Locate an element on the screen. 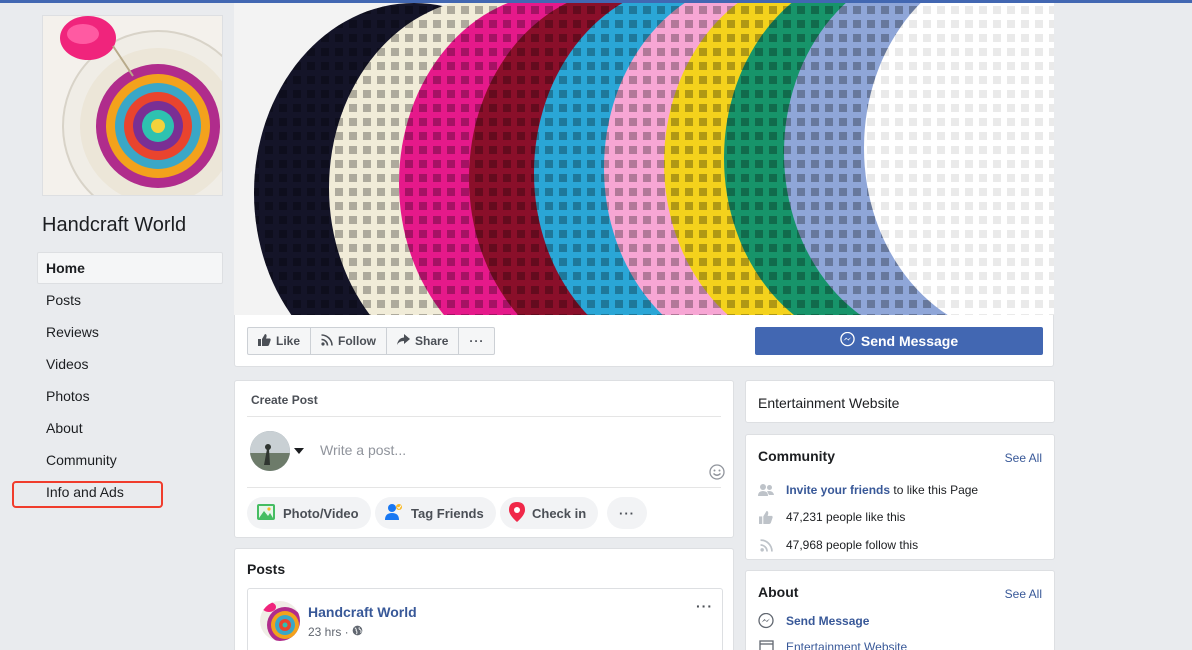 The height and width of the screenshot is (650, 1192). posts-section-title: Posts is located at coordinates (266, 569).